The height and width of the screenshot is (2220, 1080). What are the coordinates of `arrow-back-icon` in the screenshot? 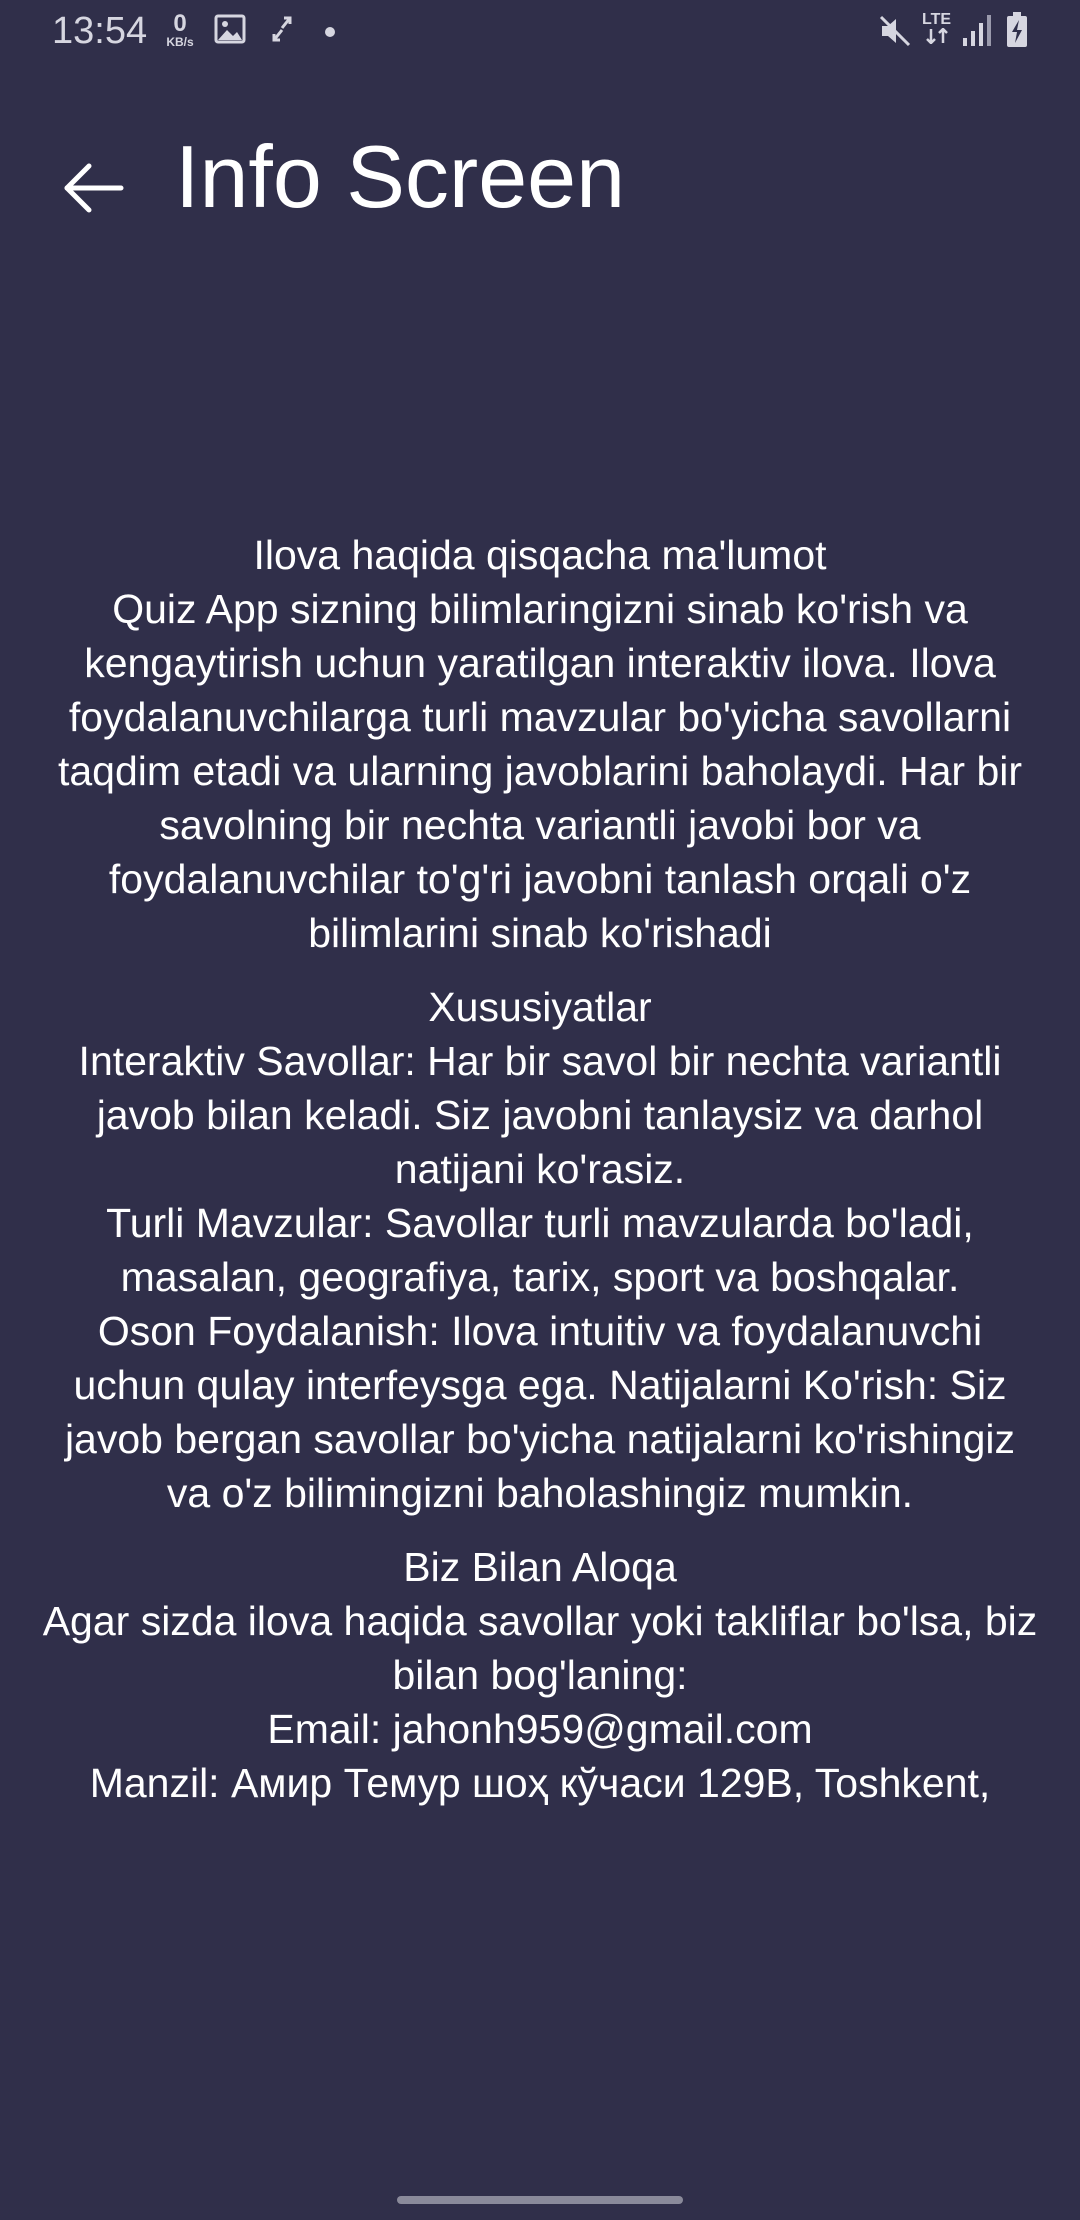 It's located at (94, 190).